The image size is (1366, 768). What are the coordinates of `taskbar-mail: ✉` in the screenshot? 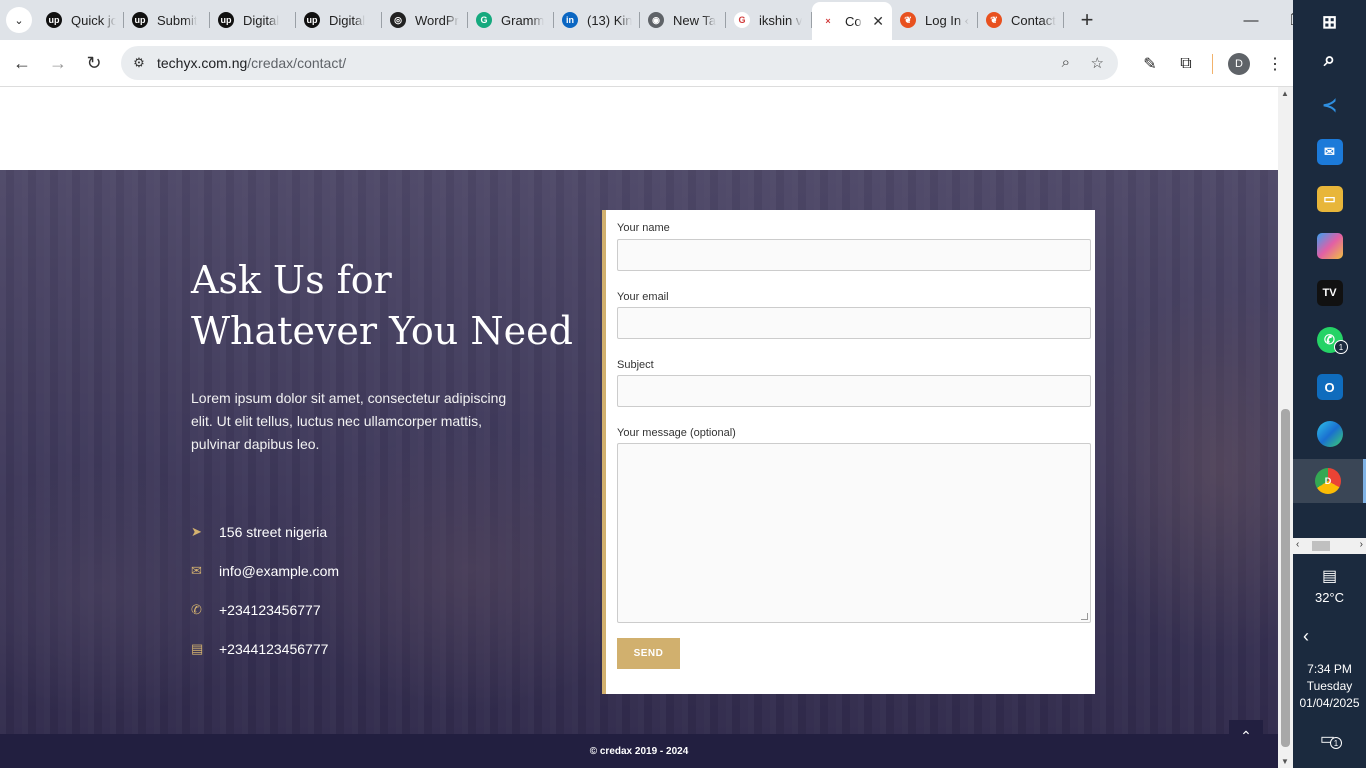 It's located at (1329, 152).